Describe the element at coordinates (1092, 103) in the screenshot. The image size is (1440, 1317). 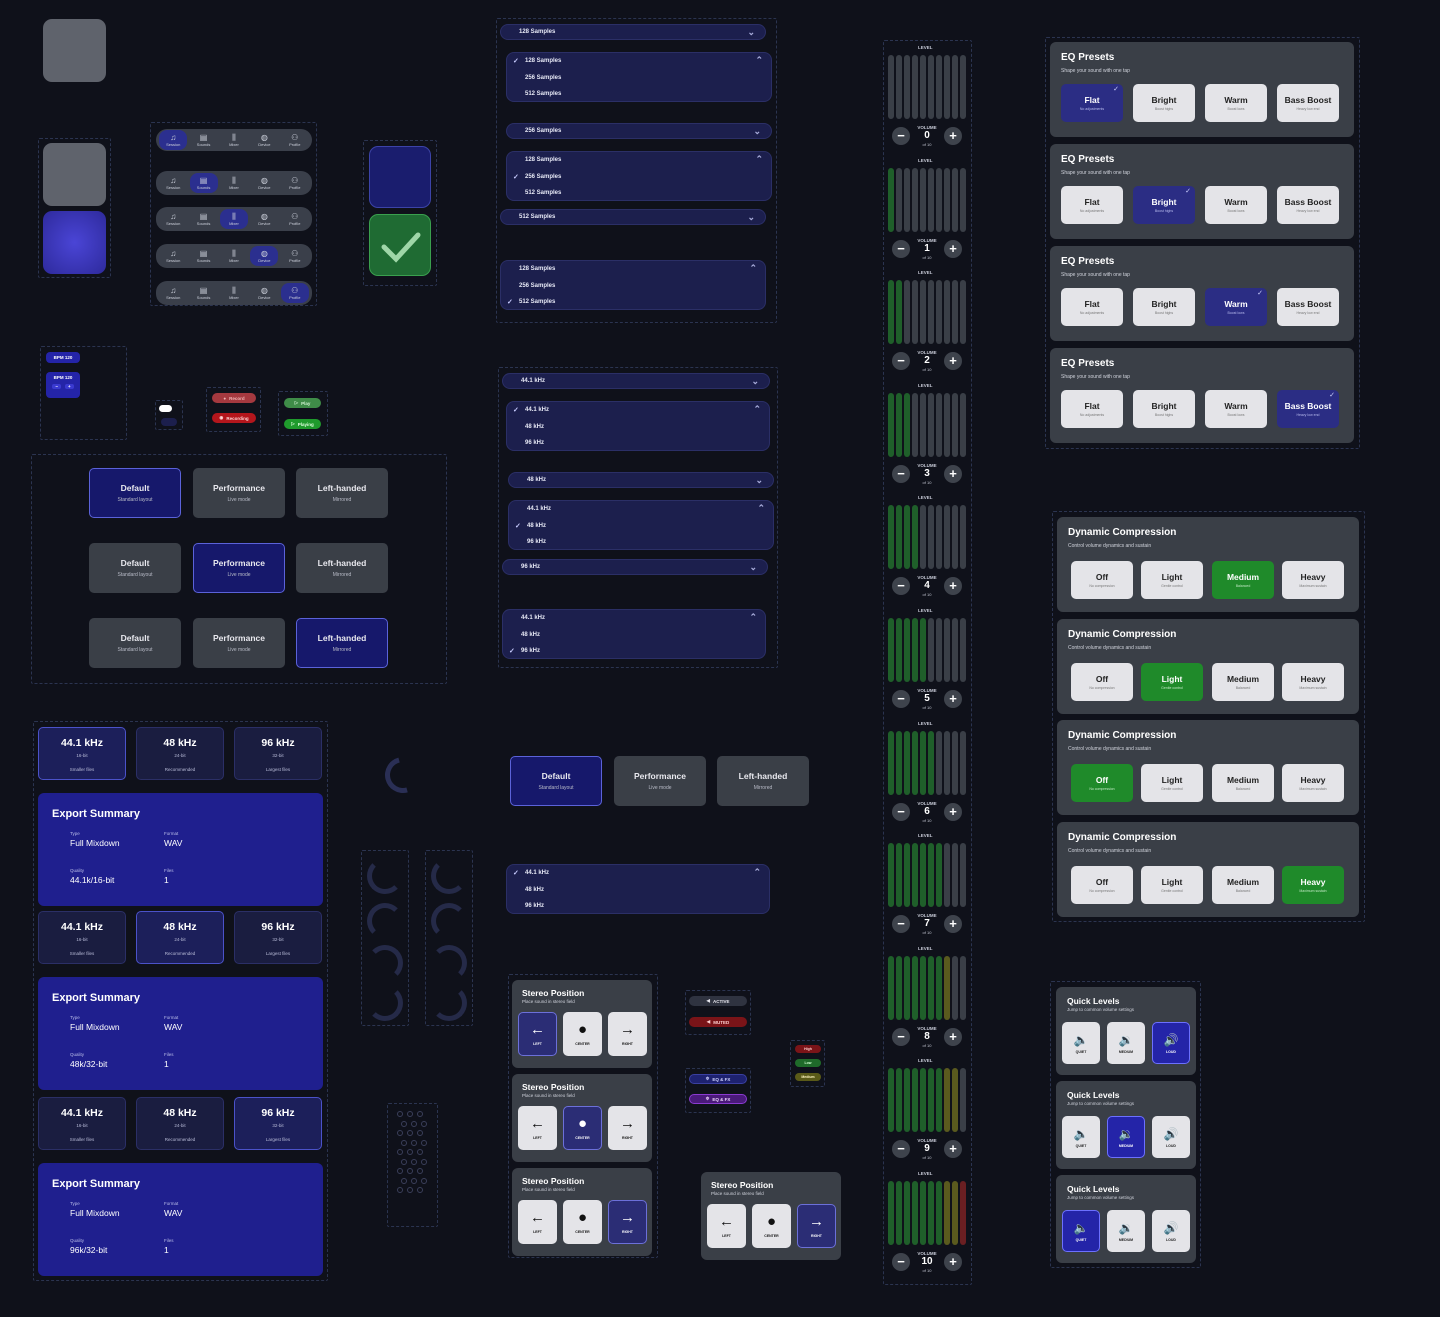
I see `eq-preset-flat: ✓ Flat No adjustments` at that location.